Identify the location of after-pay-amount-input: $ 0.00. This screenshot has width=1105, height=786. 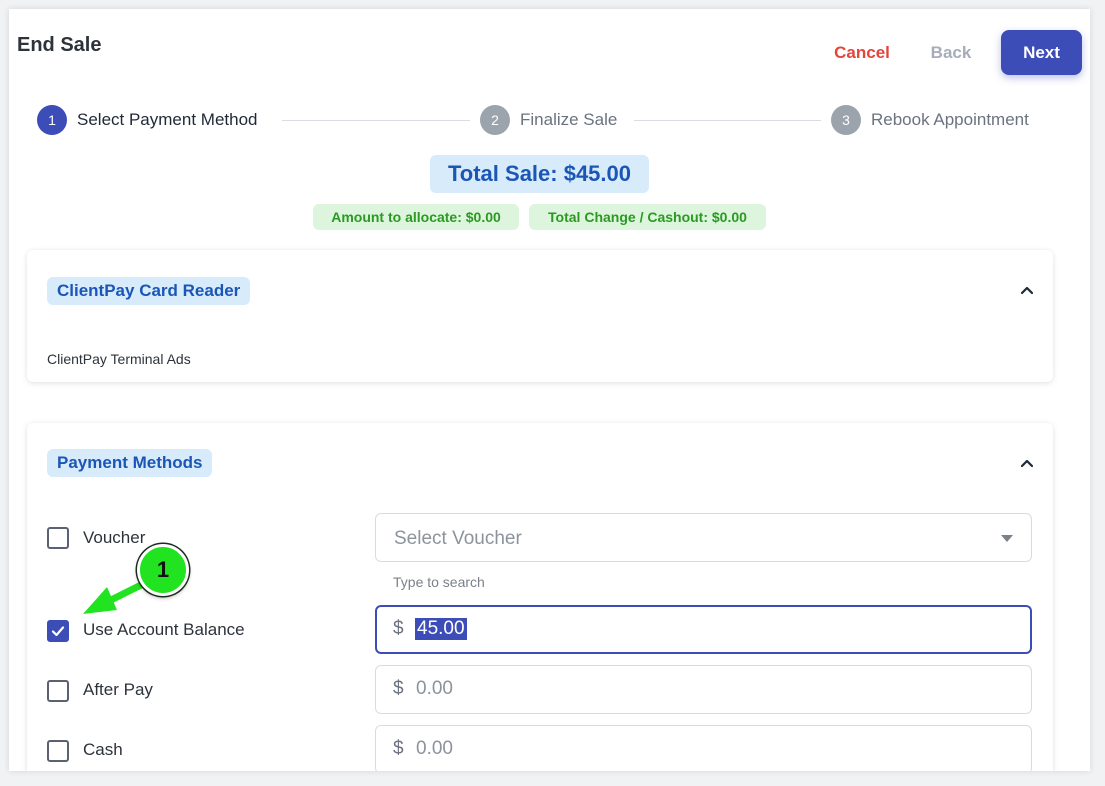
(703, 689).